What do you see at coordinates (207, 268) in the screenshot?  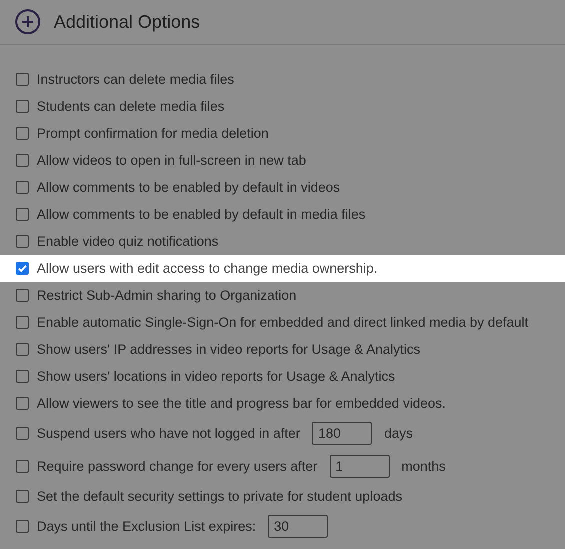 I see `option-label: Allow users with edit access to change media ownership.` at bounding box center [207, 268].